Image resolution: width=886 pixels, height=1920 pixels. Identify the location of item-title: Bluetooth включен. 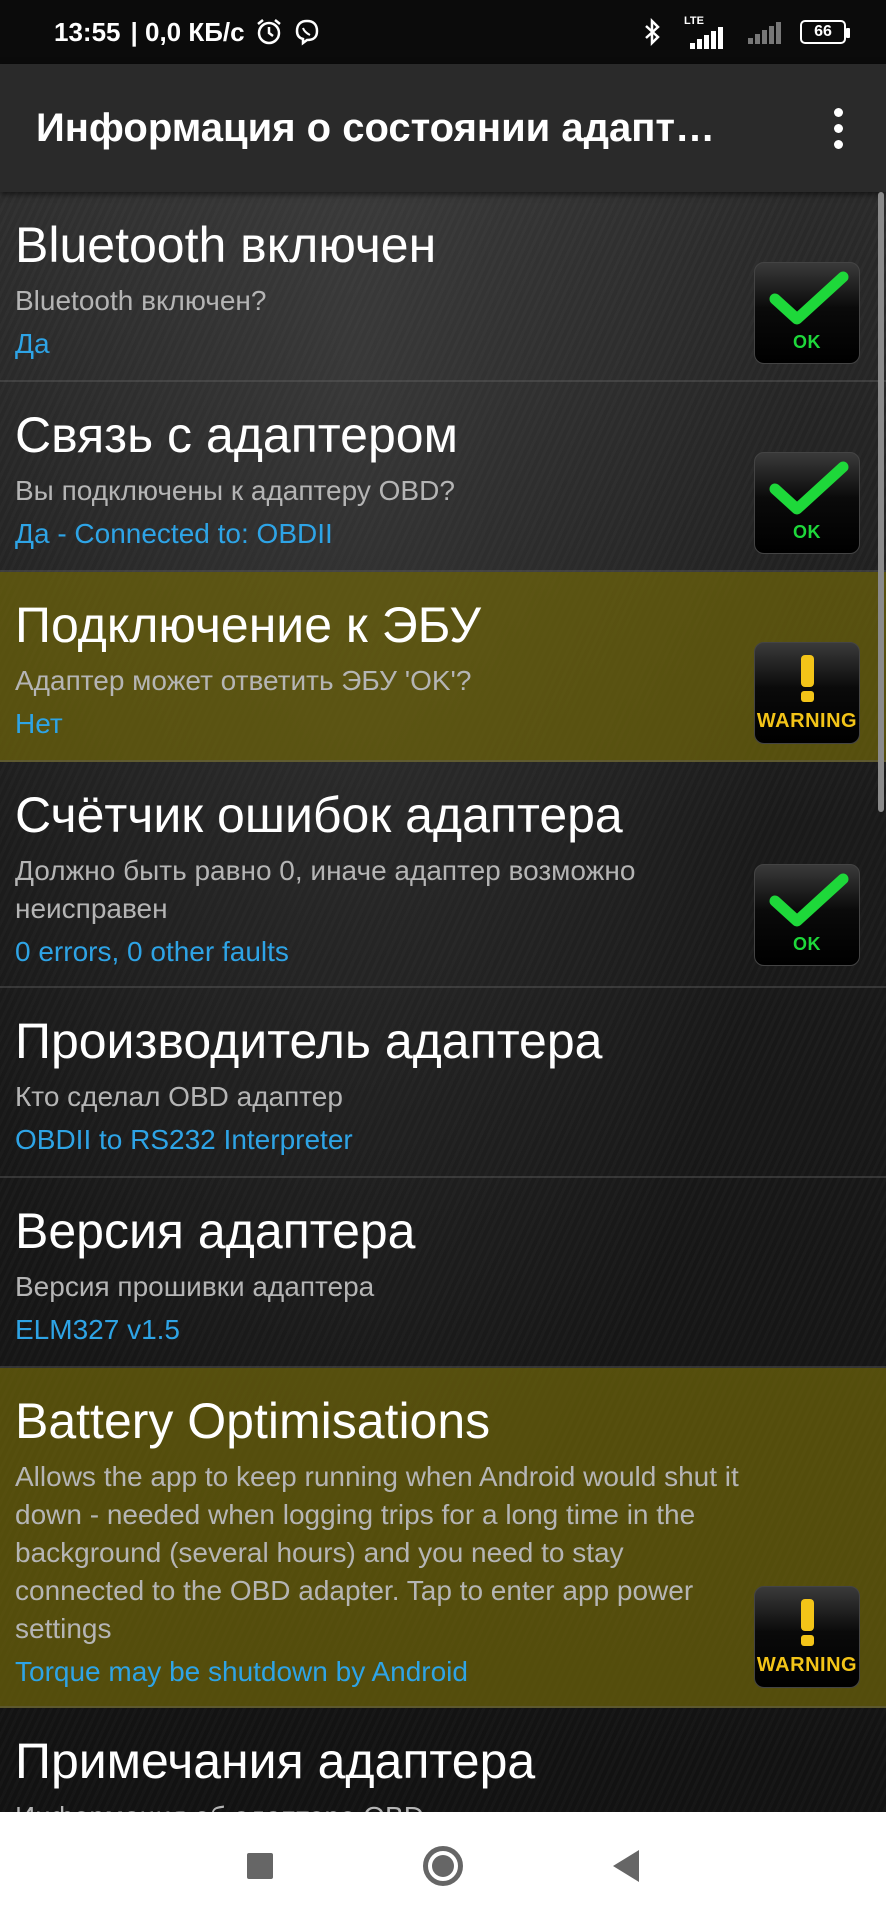
(226, 245).